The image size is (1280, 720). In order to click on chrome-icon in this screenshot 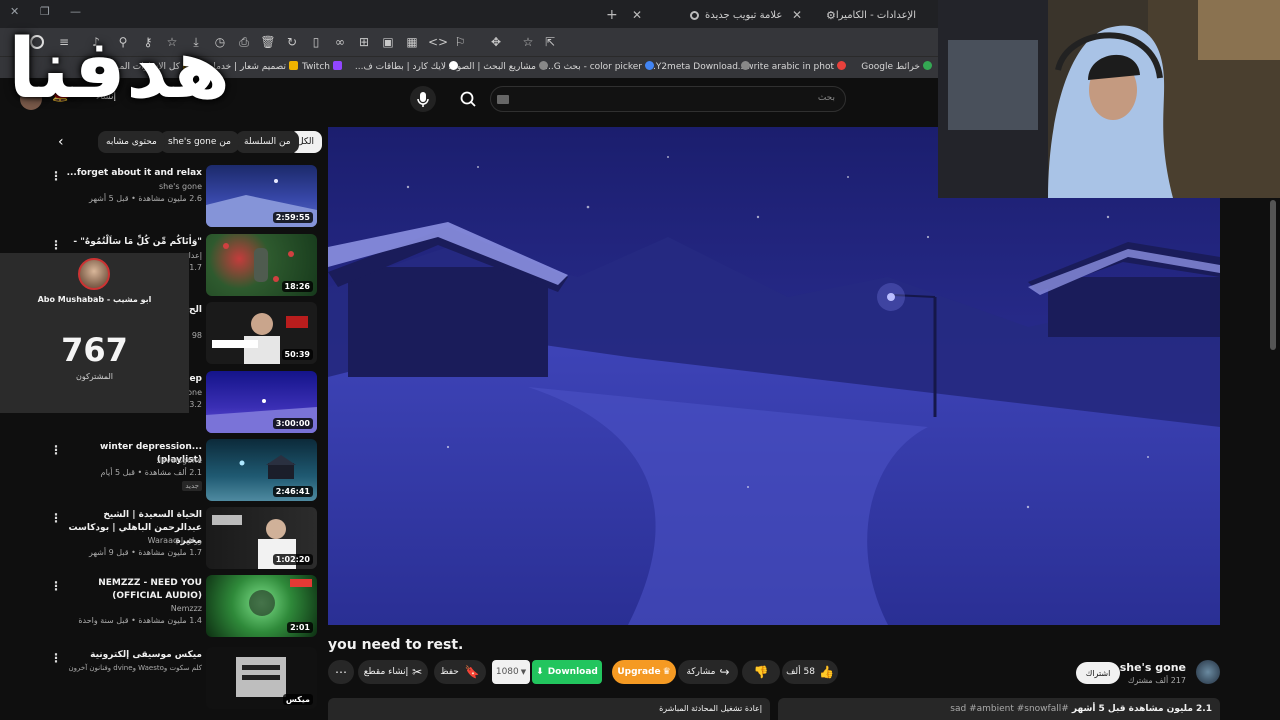, I will do `click(694, 15)`.